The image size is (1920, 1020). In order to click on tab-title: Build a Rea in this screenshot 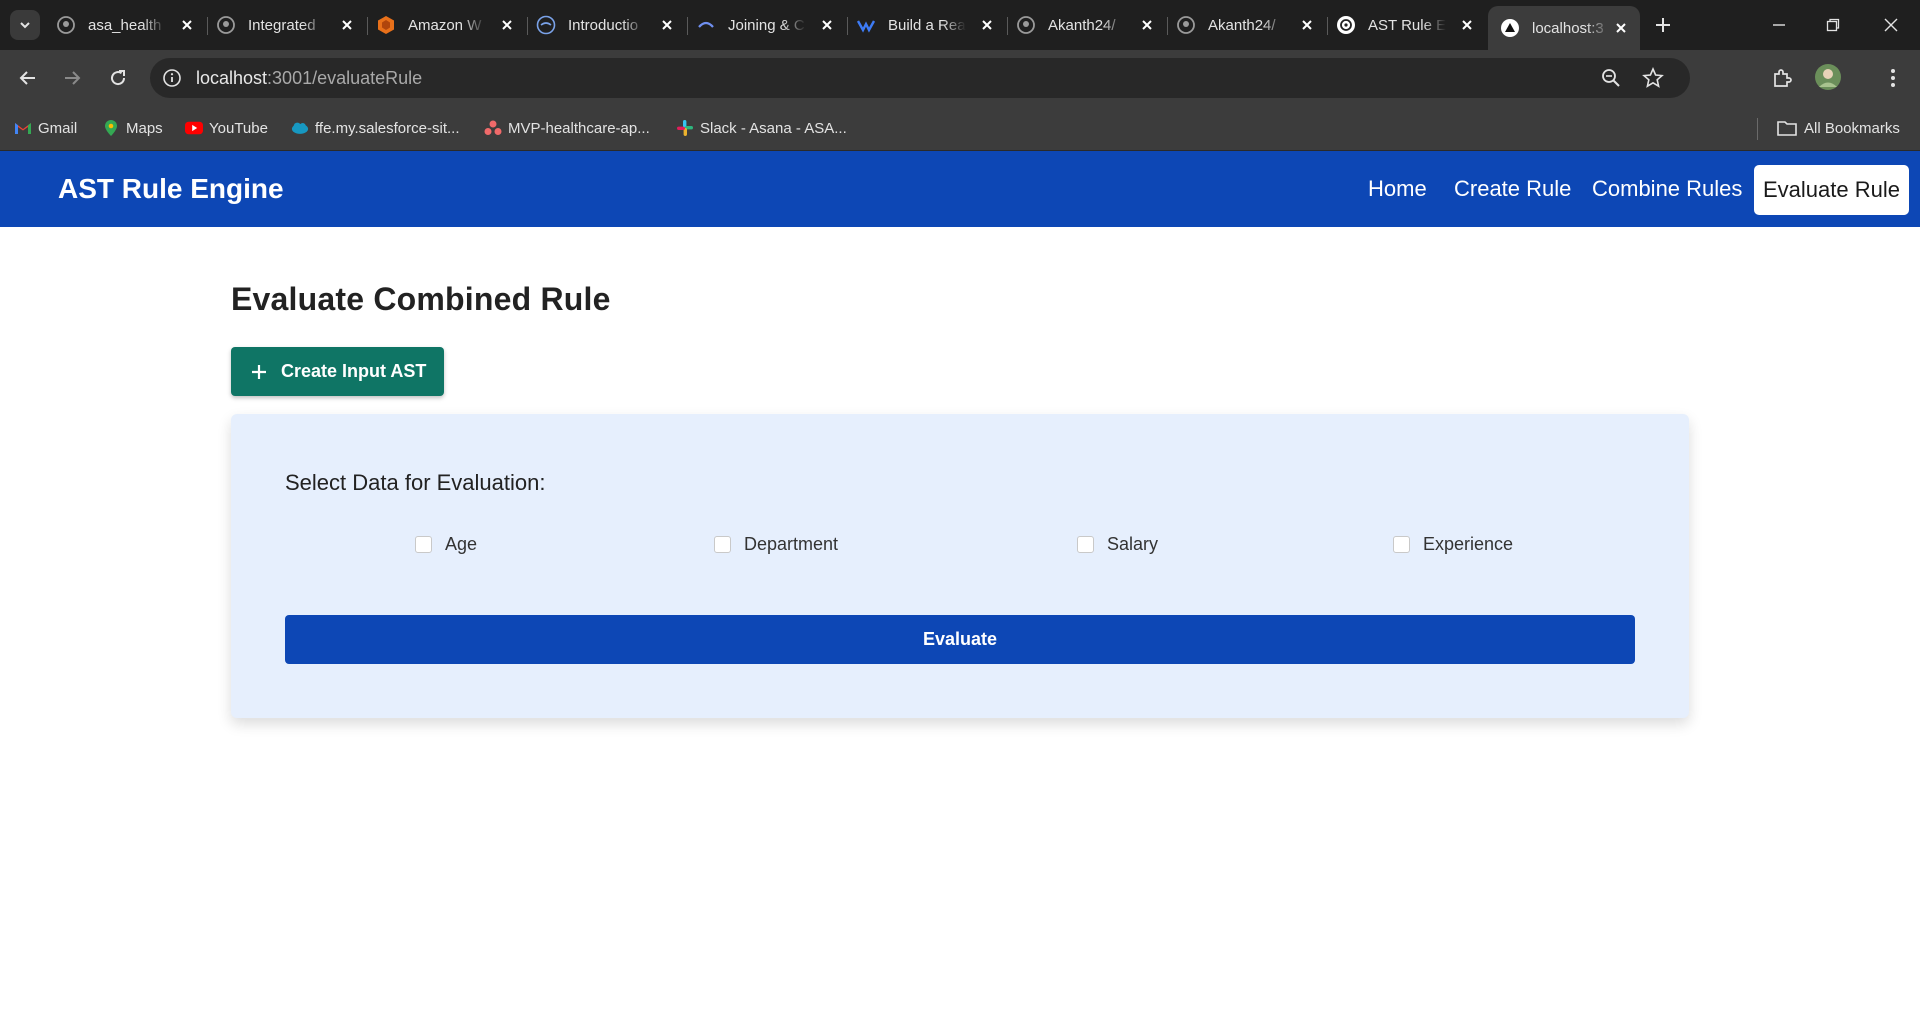, I will do `click(927, 25)`.